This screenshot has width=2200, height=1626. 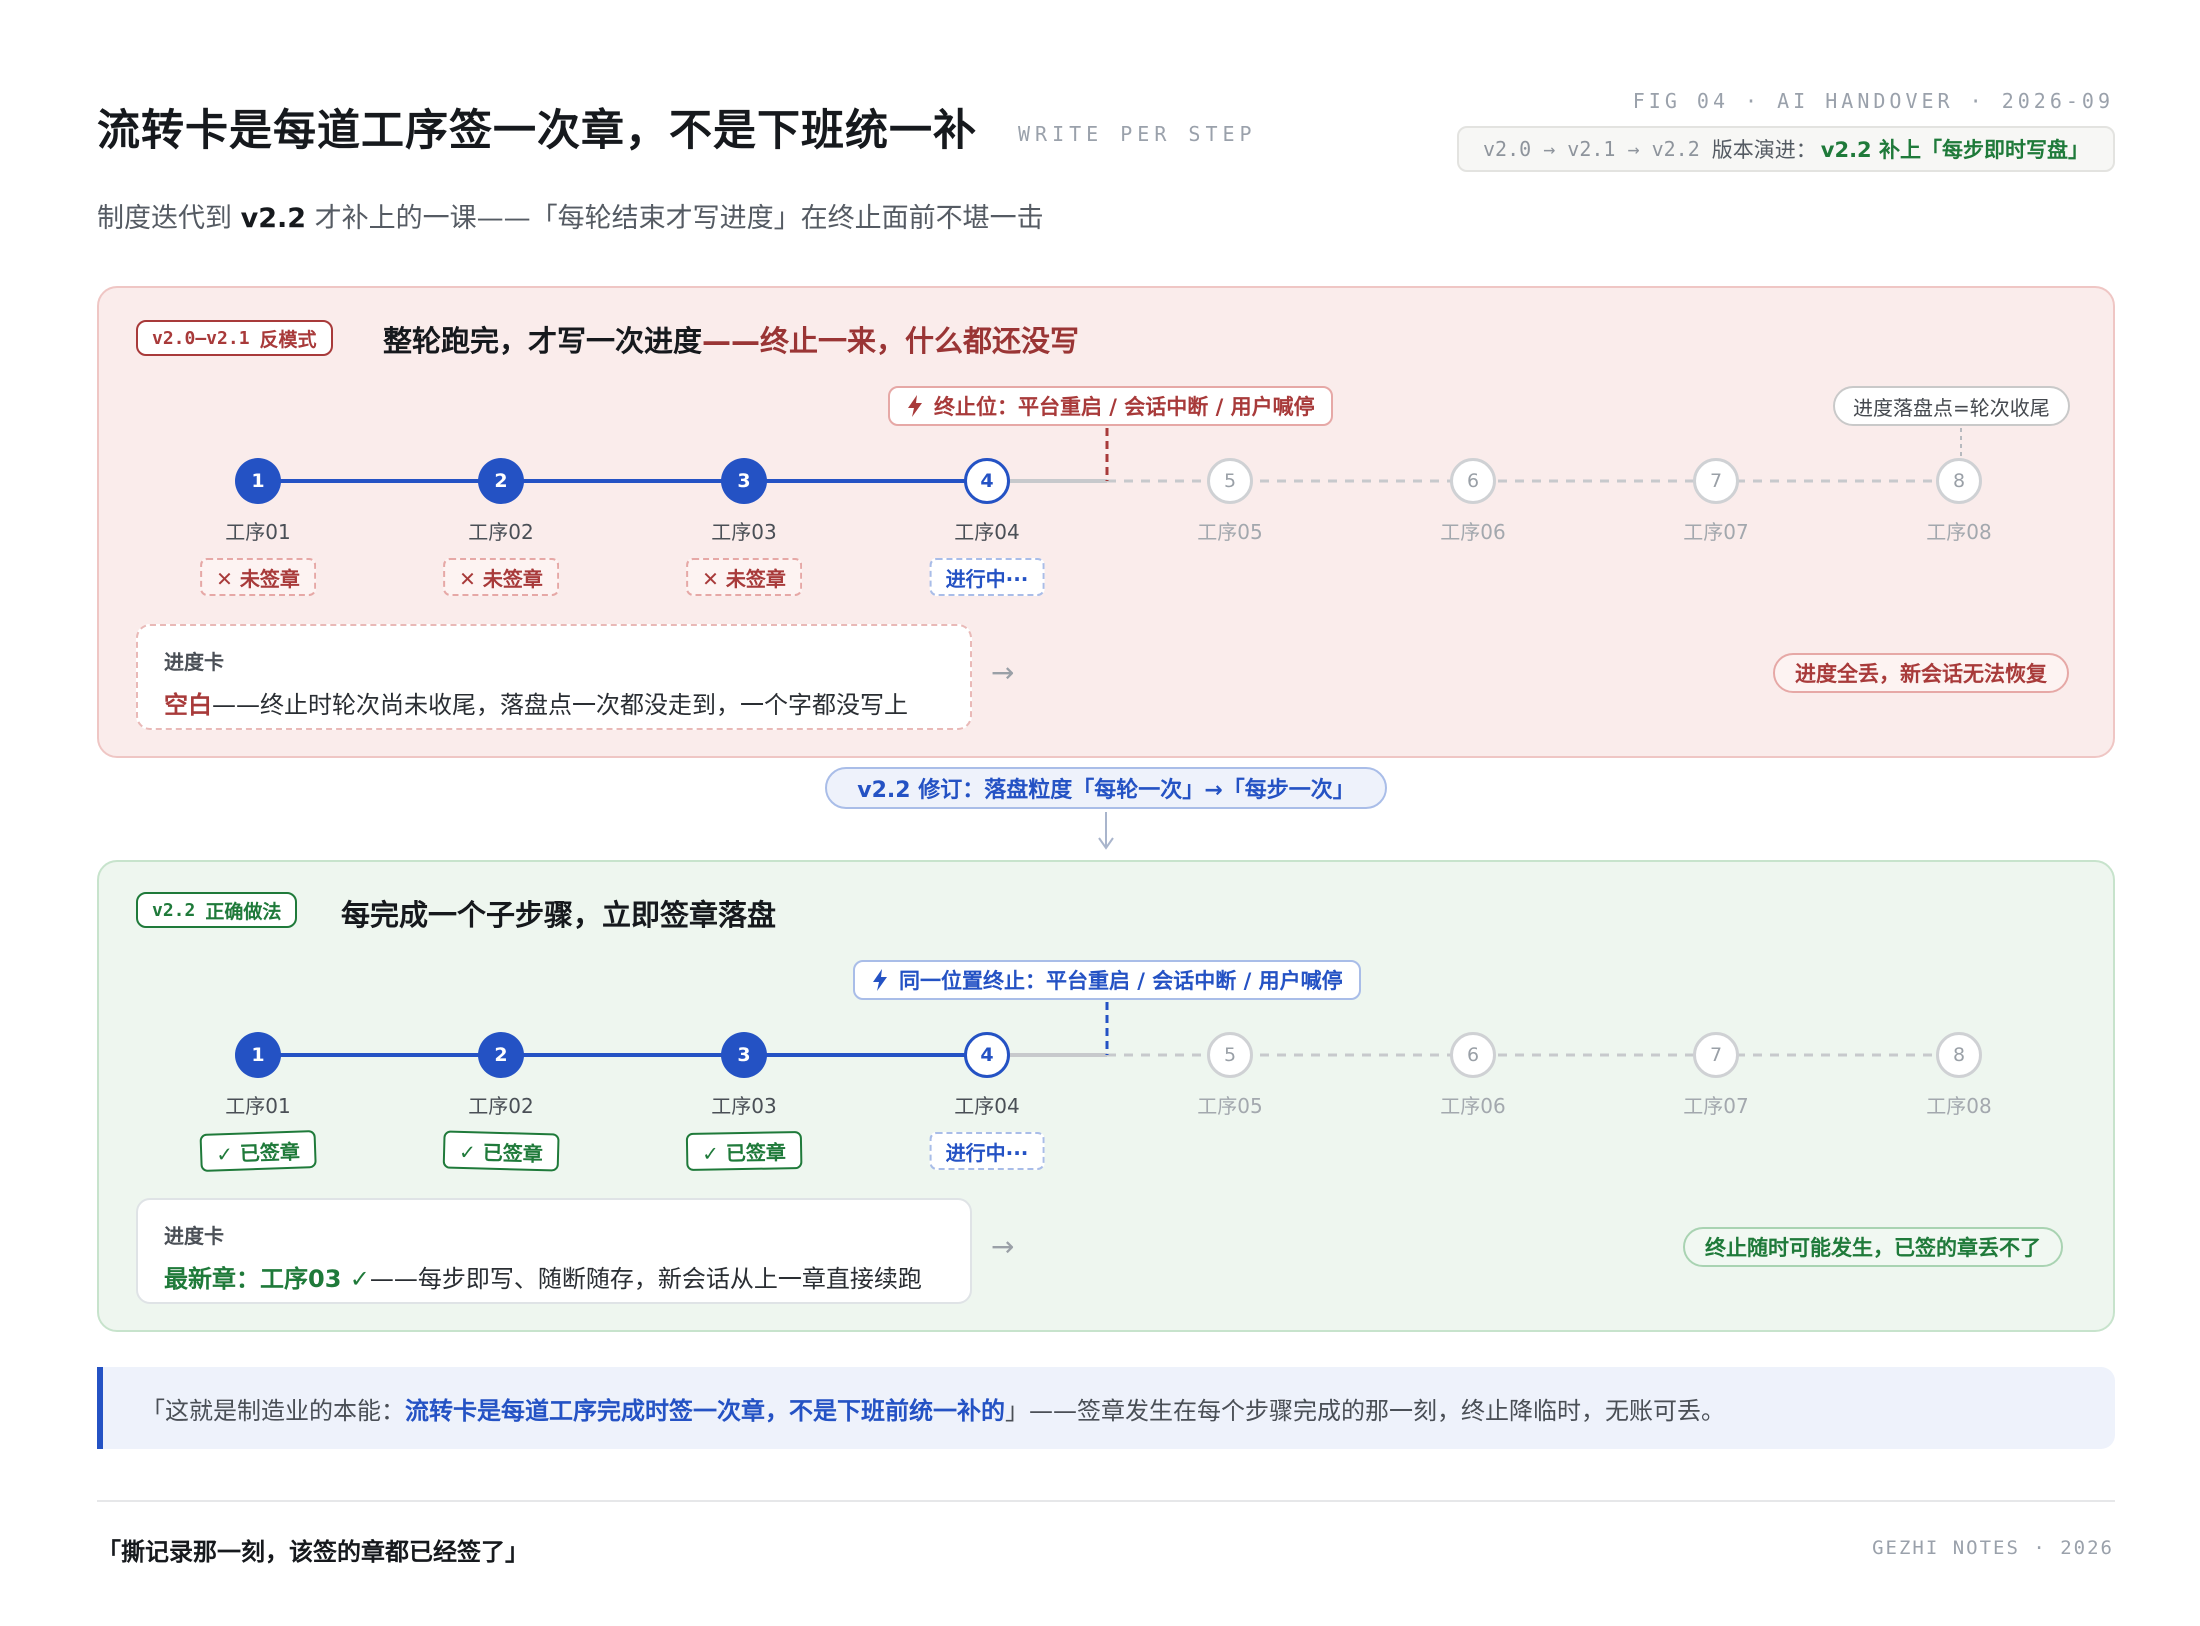 What do you see at coordinates (1003, 1246) in the screenshot?
I see `good-arrow-icon: →` at bounding box center [1003, 1246].